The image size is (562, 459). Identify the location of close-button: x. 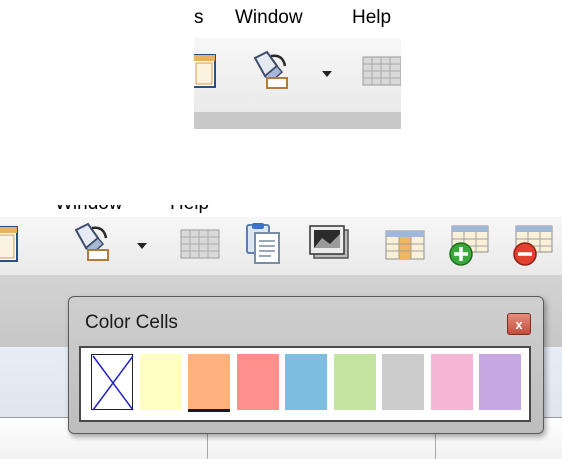
(519, 324).